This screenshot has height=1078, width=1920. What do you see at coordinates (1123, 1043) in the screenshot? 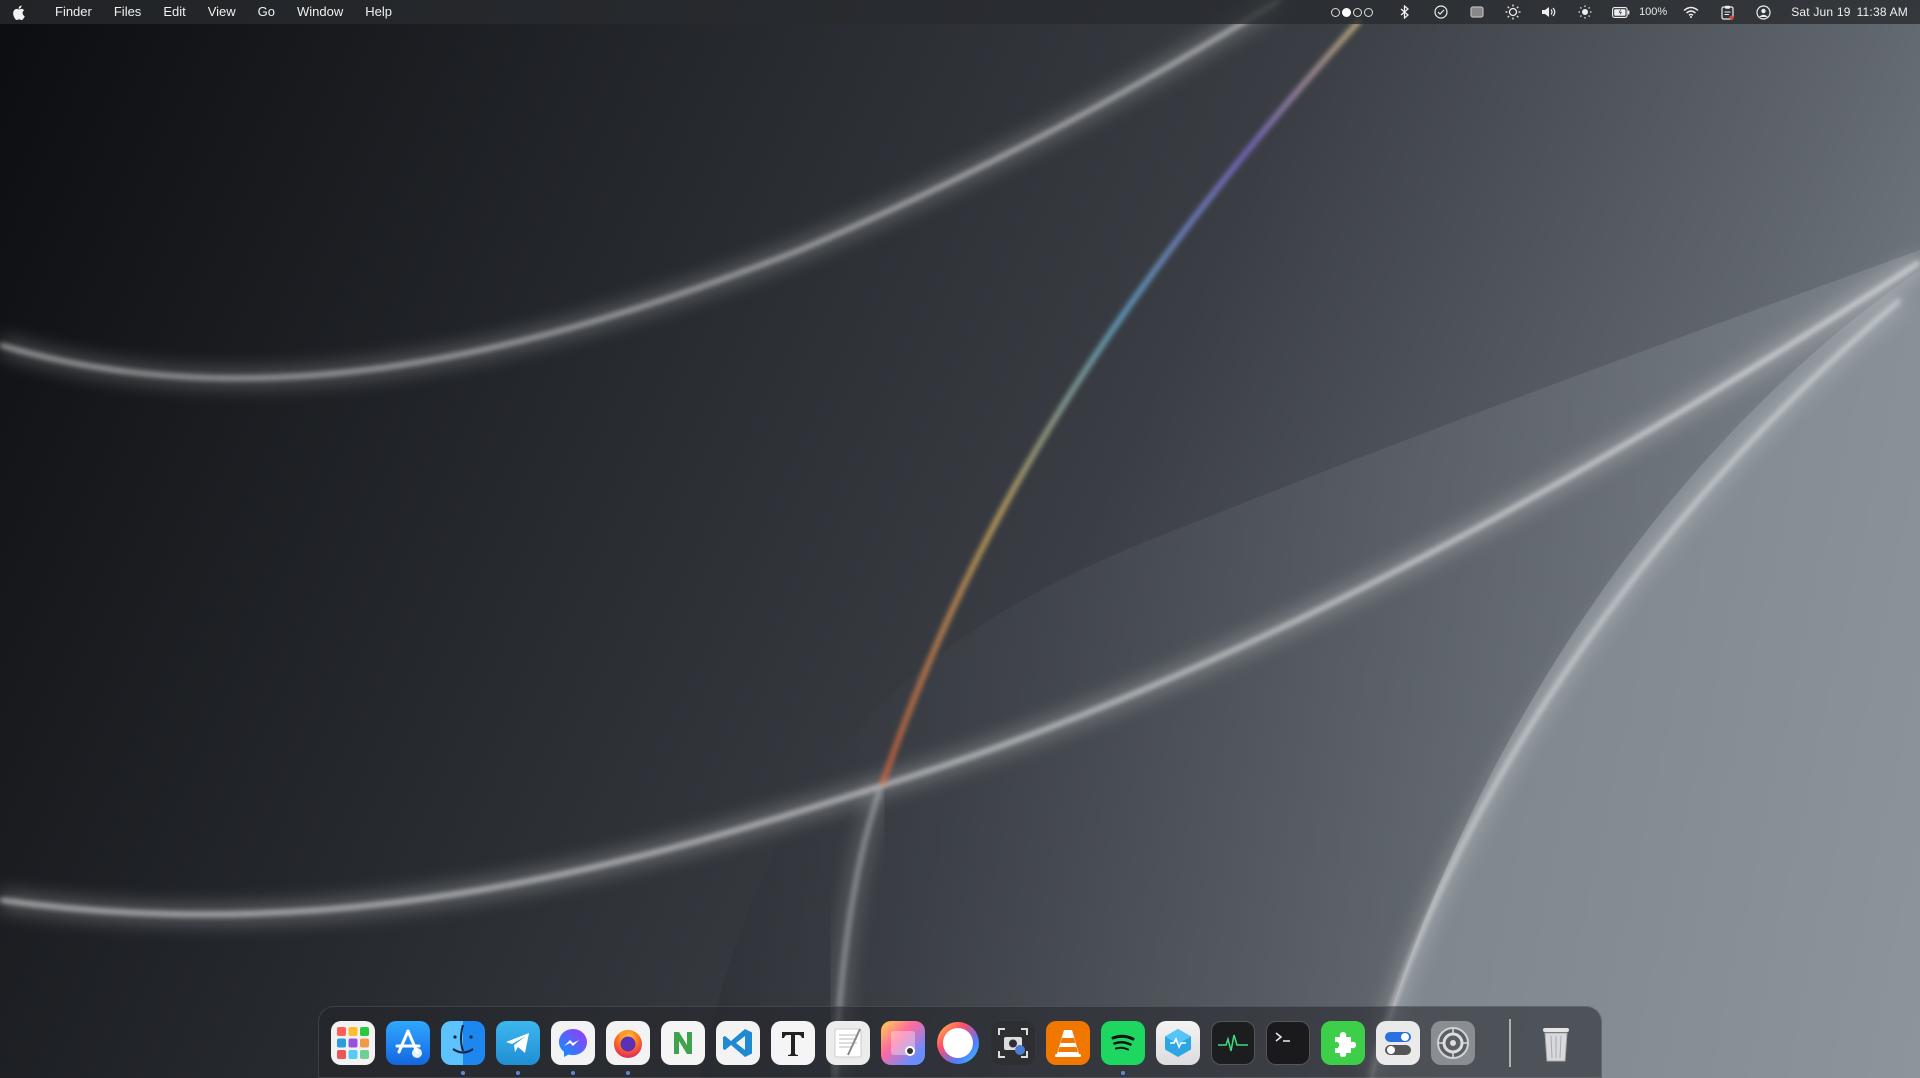
I see `spotify-icon` at bounding box center [1123, 1043].